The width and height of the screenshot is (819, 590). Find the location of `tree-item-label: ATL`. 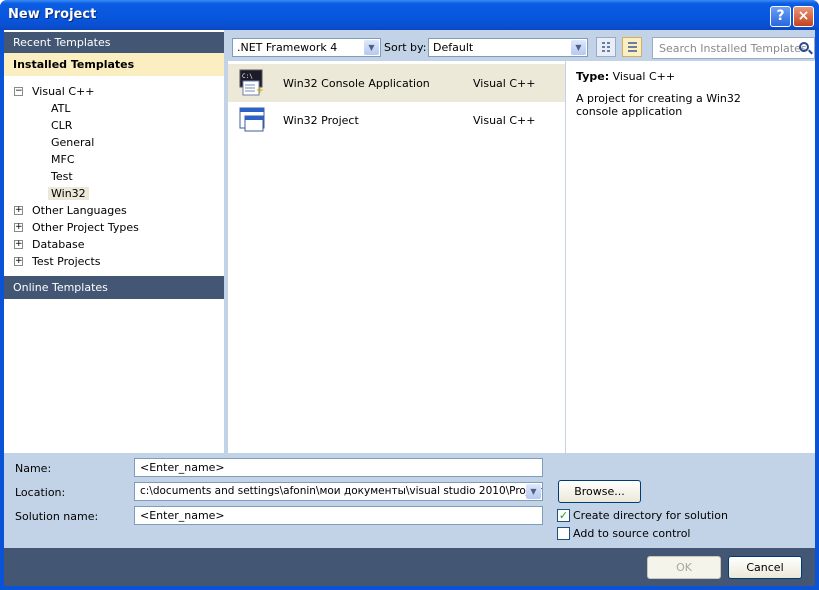

tree-item-label: ATL is located at coordinates (61, 108).